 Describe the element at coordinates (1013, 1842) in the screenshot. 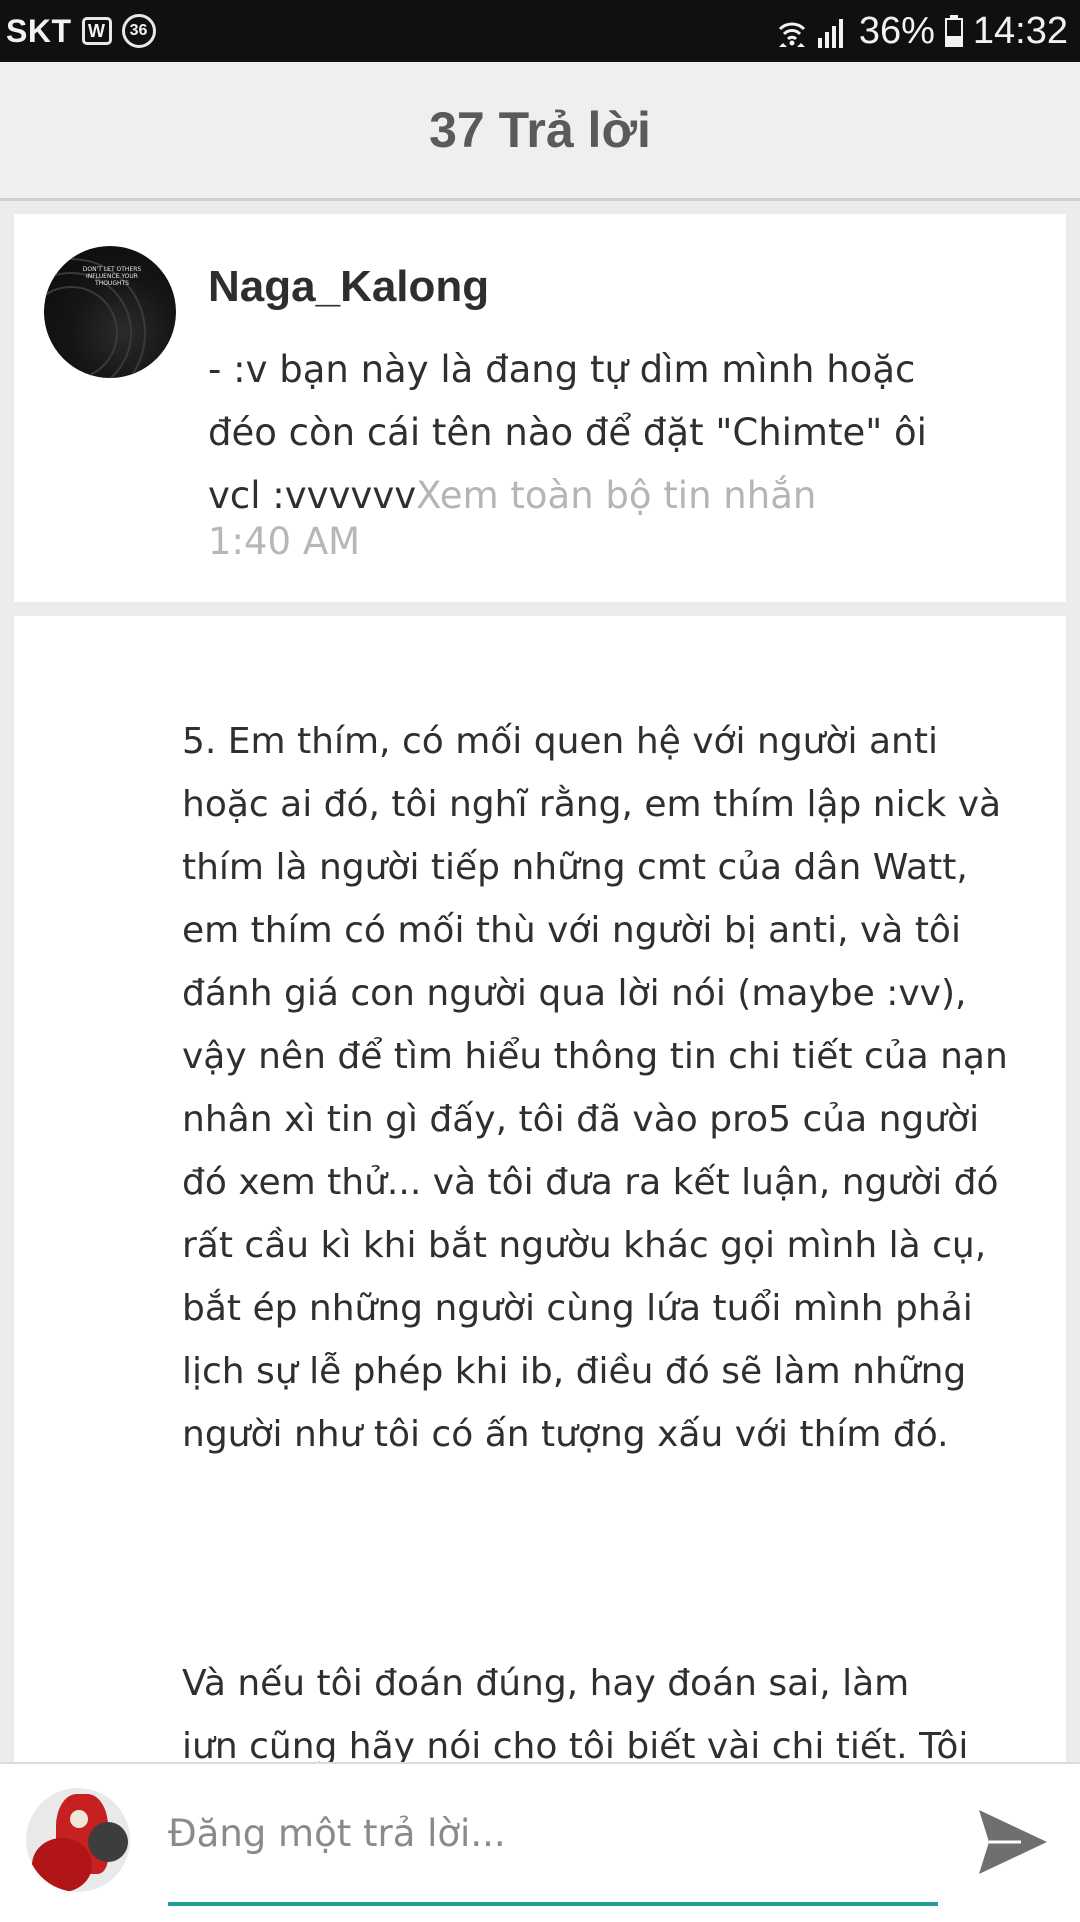

I see `send-icon` at that location.